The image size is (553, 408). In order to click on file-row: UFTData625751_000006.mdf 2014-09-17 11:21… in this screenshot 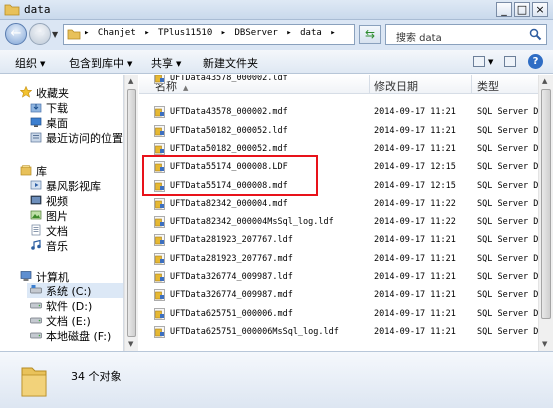, I will do `click(338, 314)`.